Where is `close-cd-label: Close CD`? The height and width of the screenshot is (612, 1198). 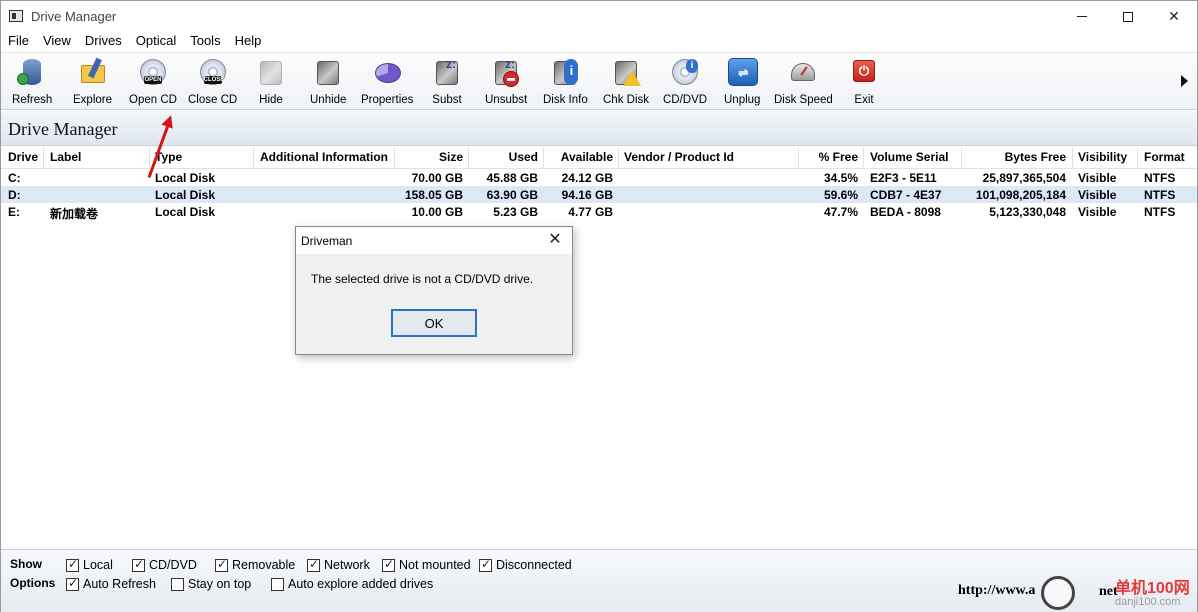 close-cd-label: Close CD is located at coordinates (213, 100).